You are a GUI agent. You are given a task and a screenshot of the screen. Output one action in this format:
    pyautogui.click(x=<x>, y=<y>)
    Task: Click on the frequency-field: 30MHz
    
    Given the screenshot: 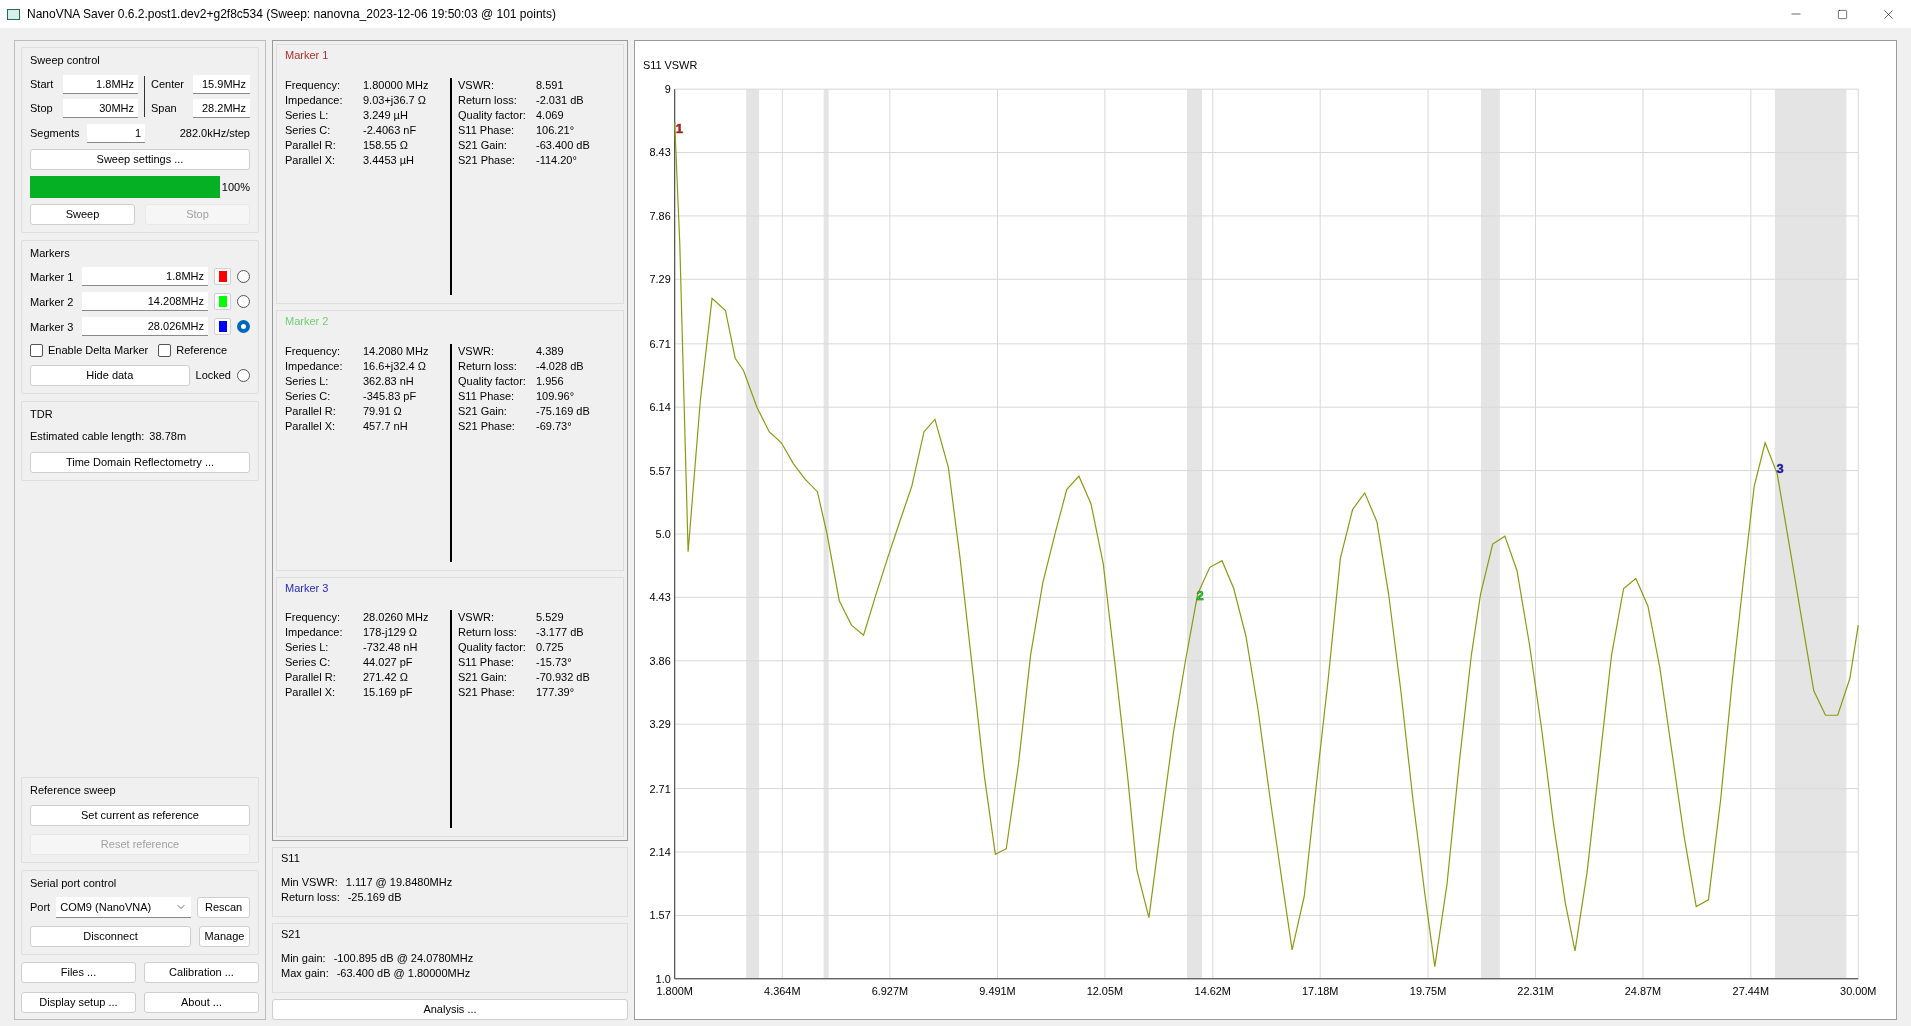 What is the action you would take?
    pyautogui.click(x=100, y=108)
    